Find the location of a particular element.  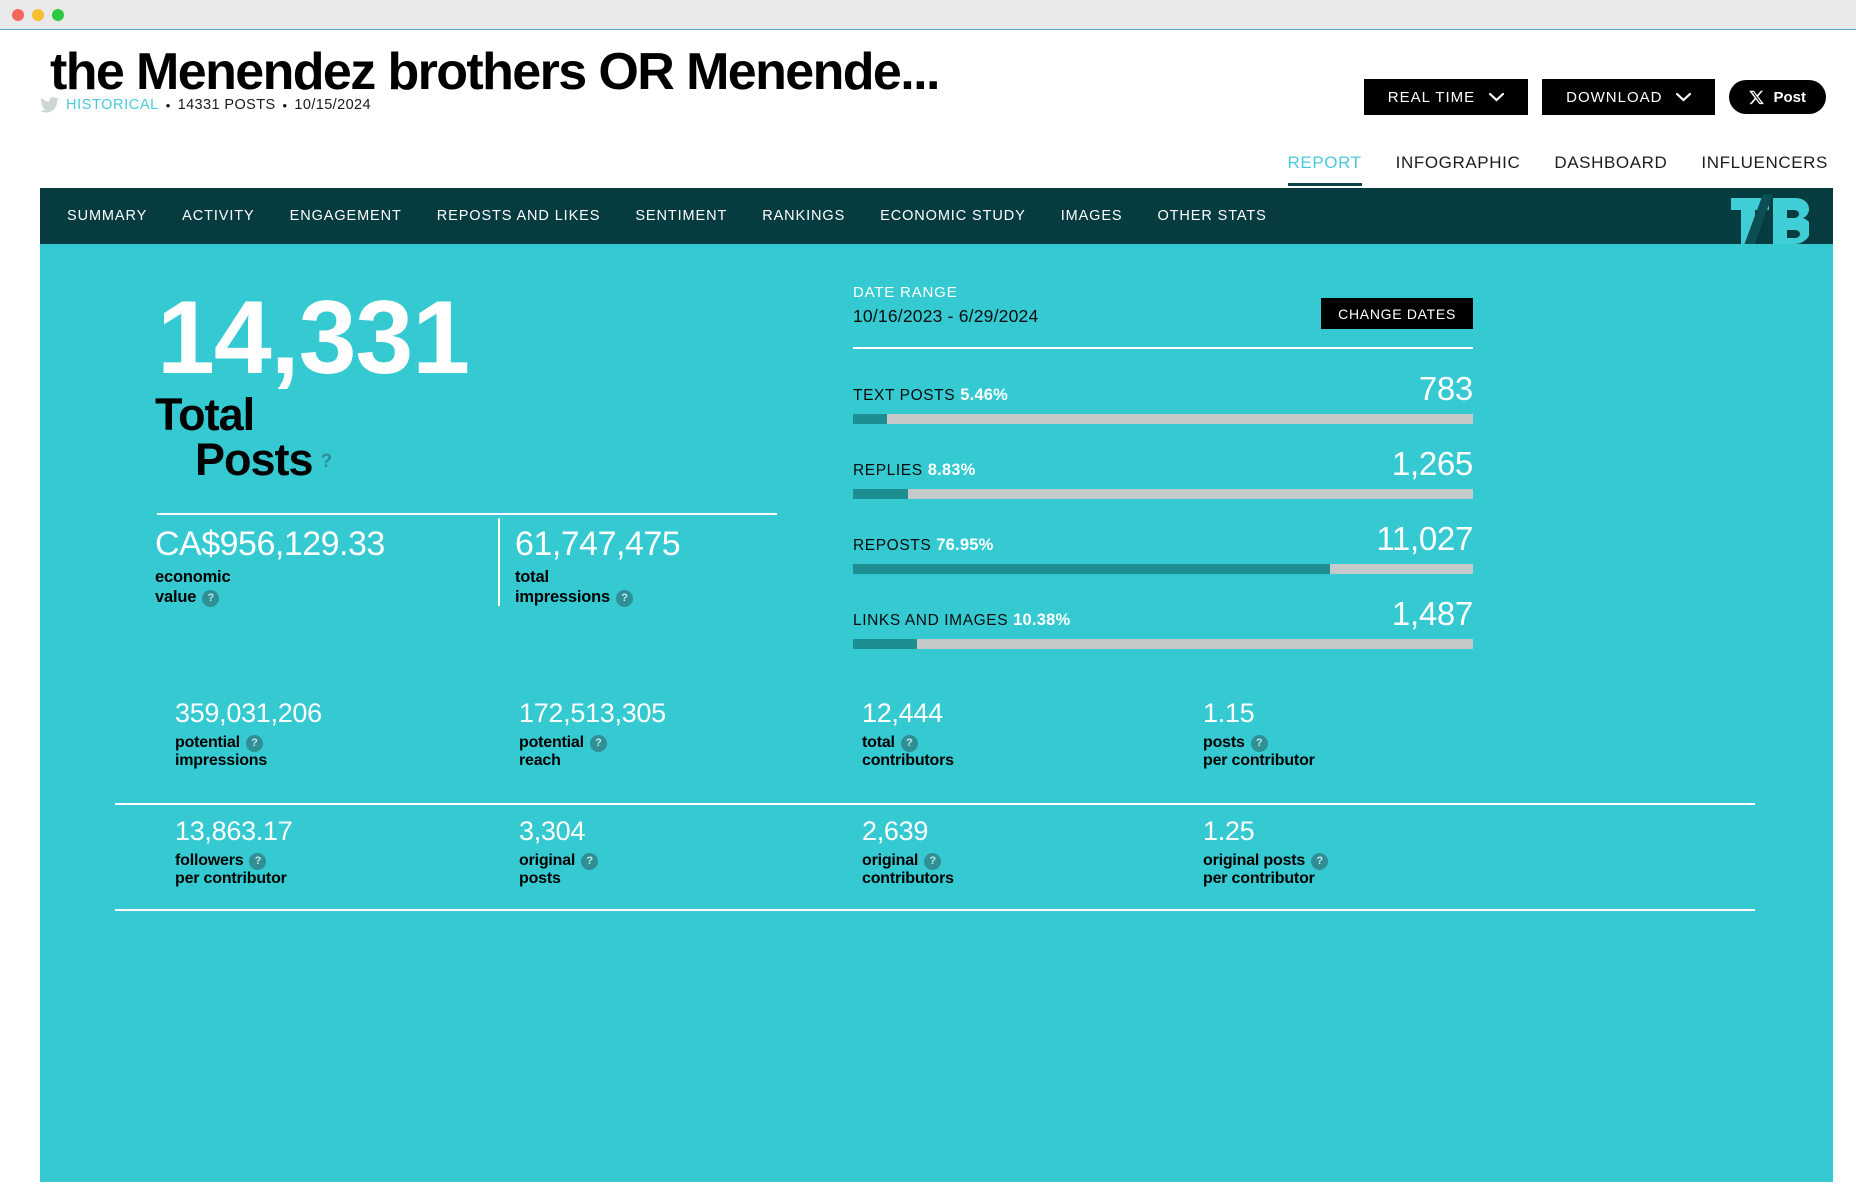

original-posts-help-icon: ? is located at coordinates (590, 861).